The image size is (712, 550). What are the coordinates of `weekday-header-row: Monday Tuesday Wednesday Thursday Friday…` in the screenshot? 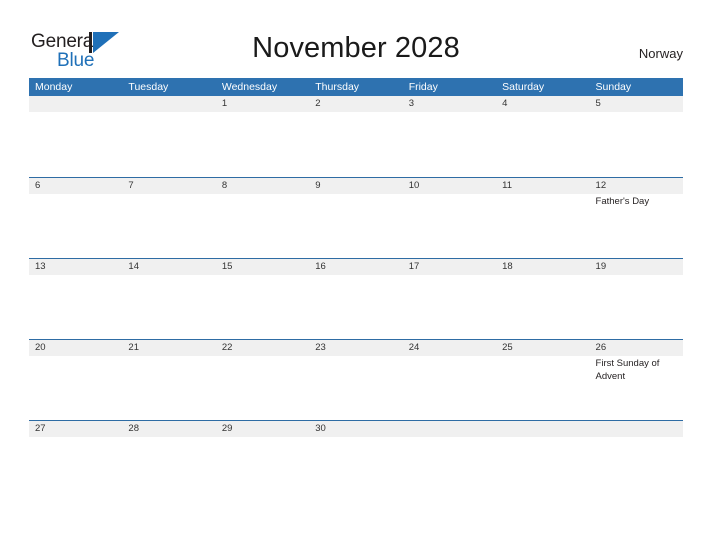 It's located at (356, 87).